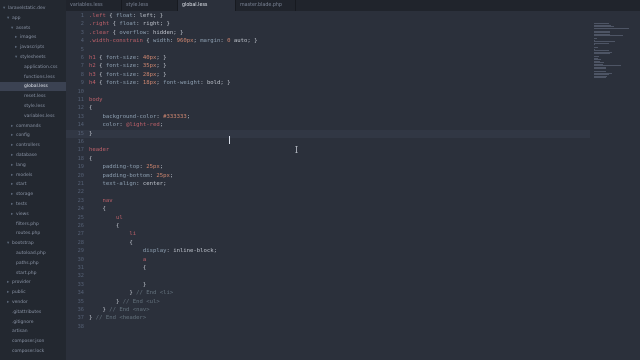 Image resolution: width=640 pixels, height=360 pixels. What do you see at coordinates (33, 273) in the screenshot?
I see `tree-item: start.php` at bounding box center [33, 273].